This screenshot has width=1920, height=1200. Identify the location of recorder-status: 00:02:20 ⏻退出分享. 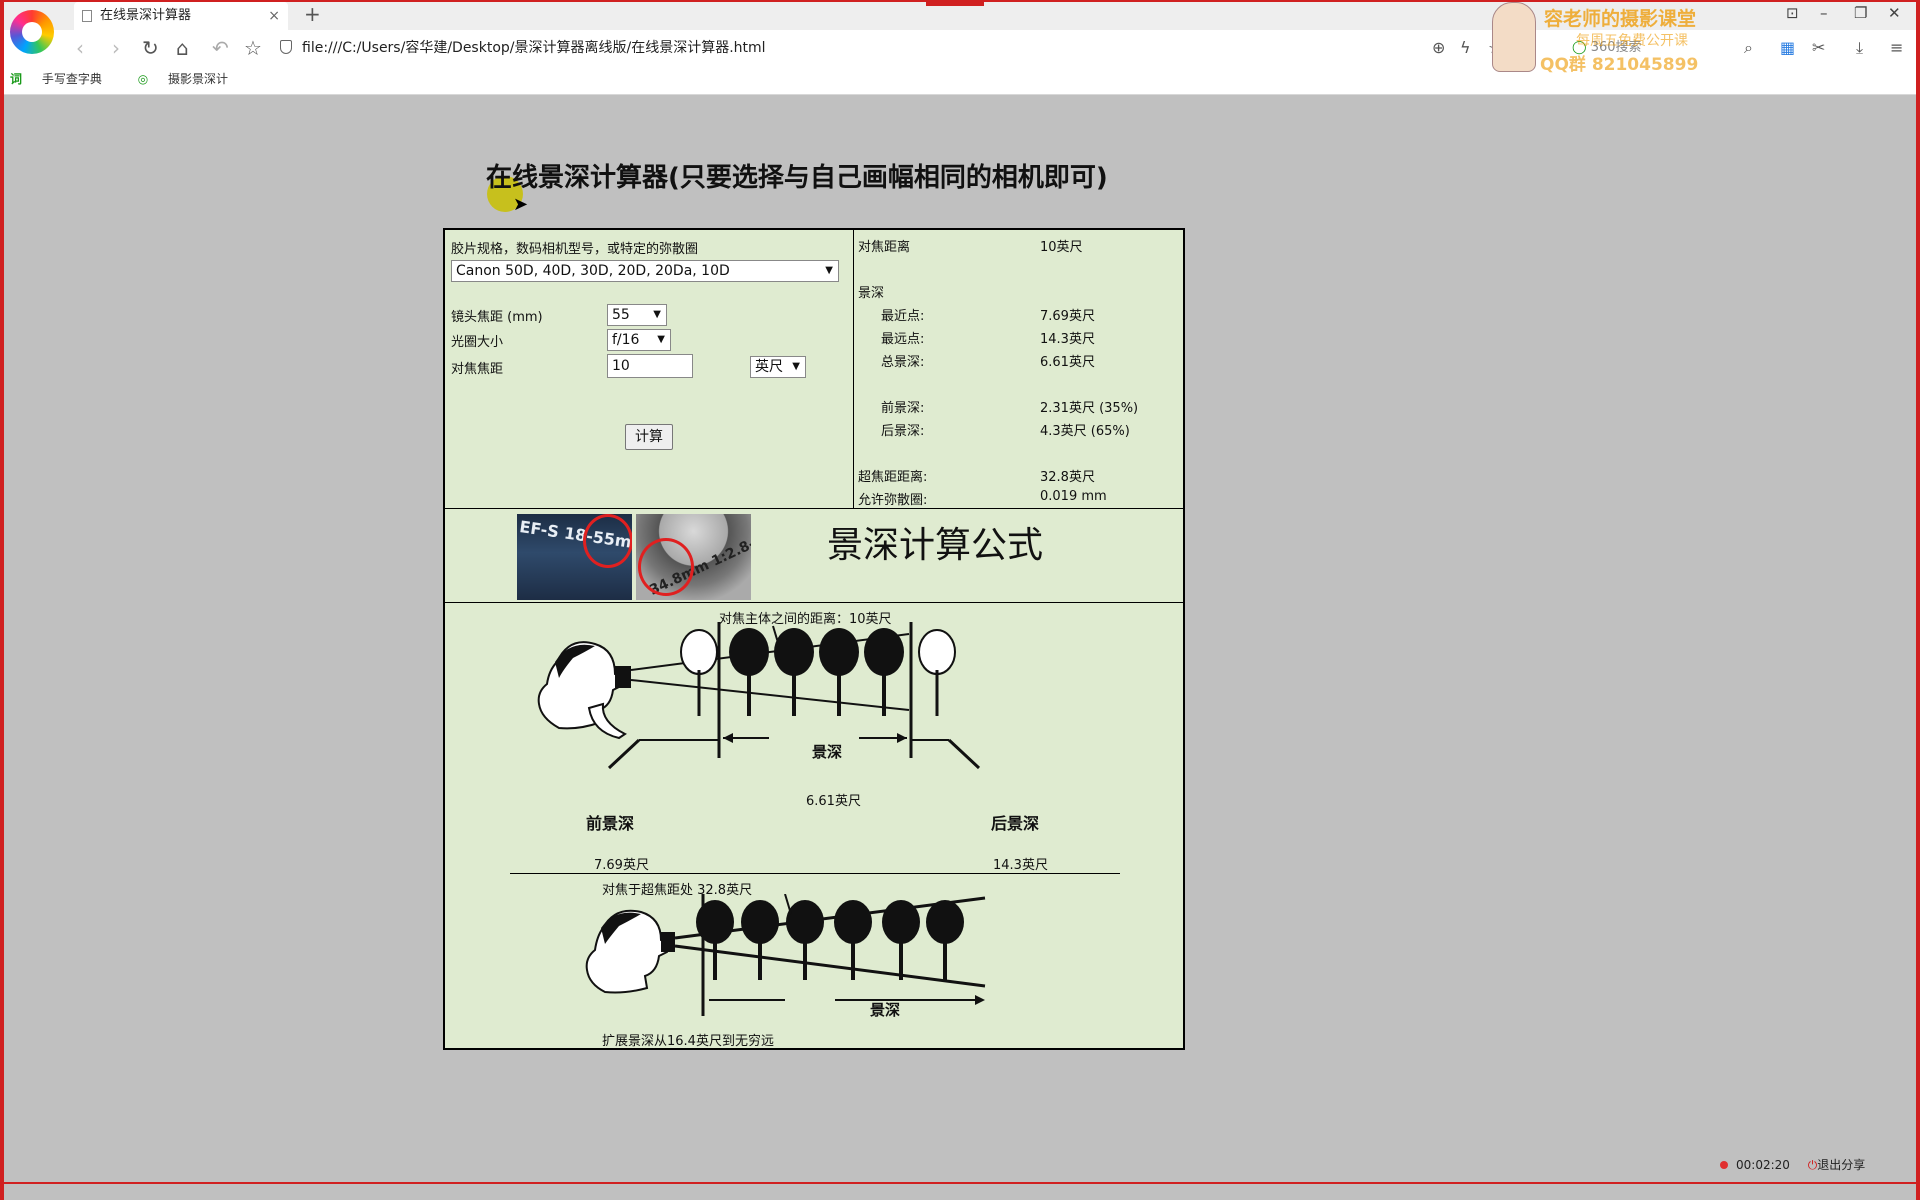
(1815, 1165).